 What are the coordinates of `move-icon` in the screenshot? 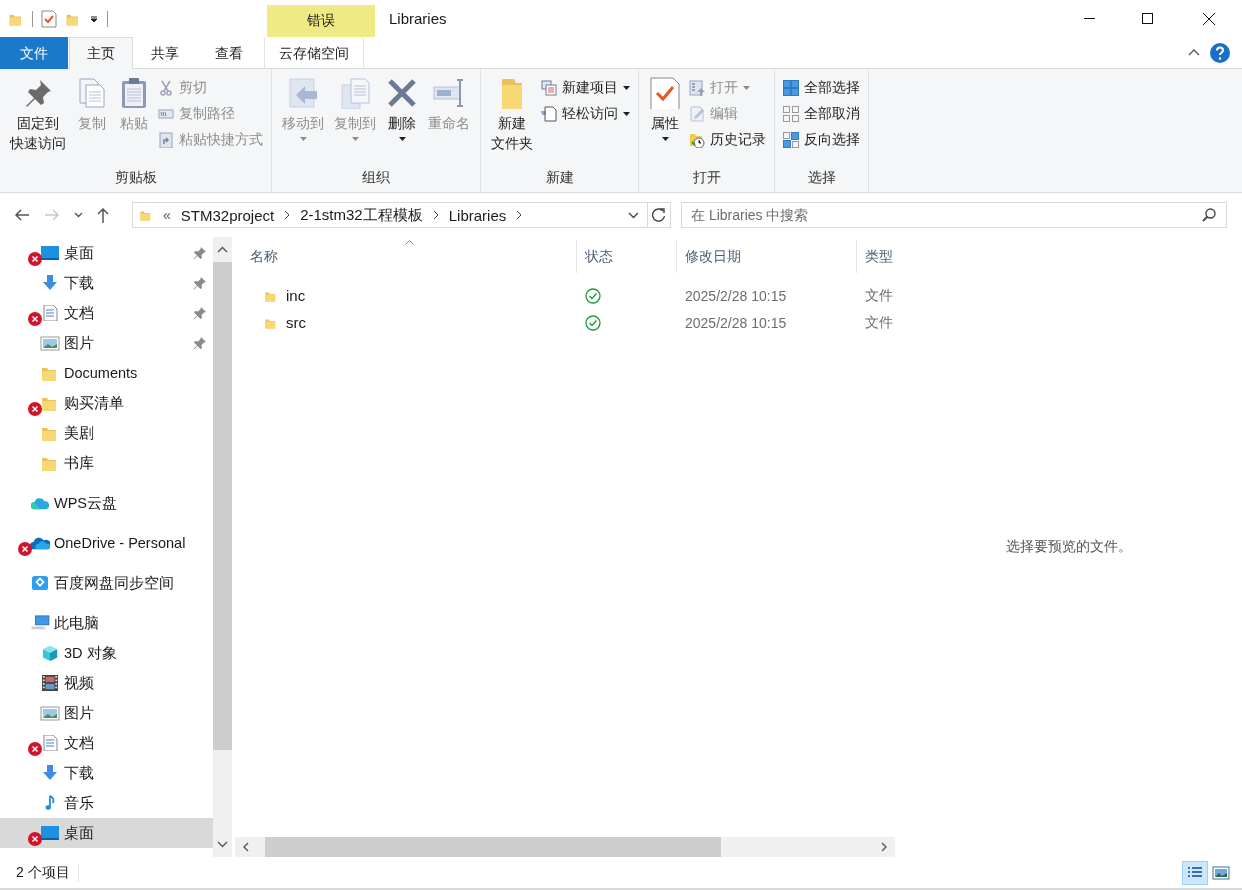 It's located at (303, 93).